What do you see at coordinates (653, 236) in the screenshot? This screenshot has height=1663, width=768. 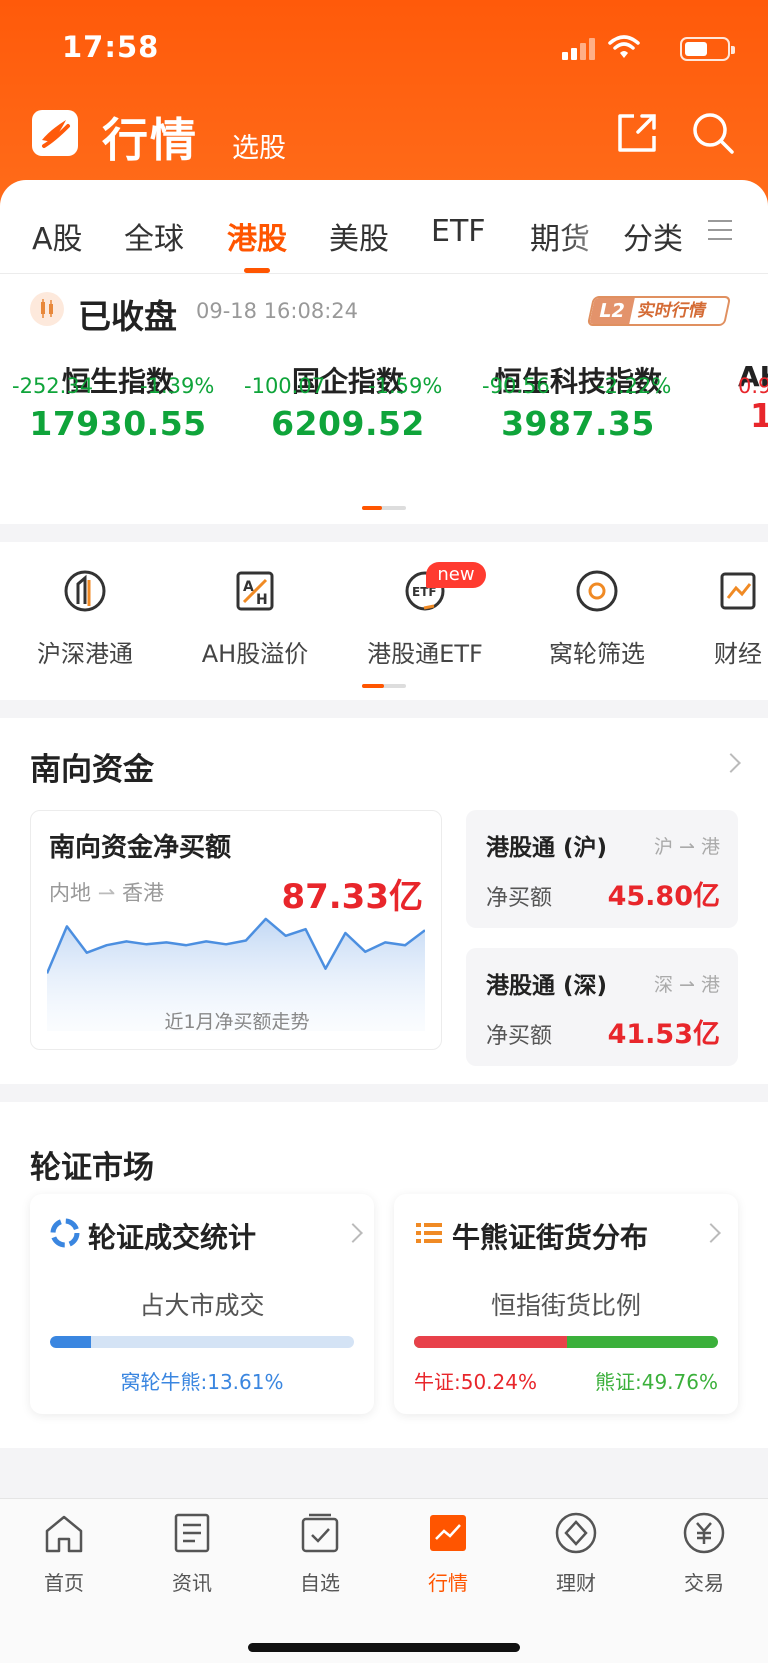 I see `tab-category: 分类` at bounding box center [653, 236].